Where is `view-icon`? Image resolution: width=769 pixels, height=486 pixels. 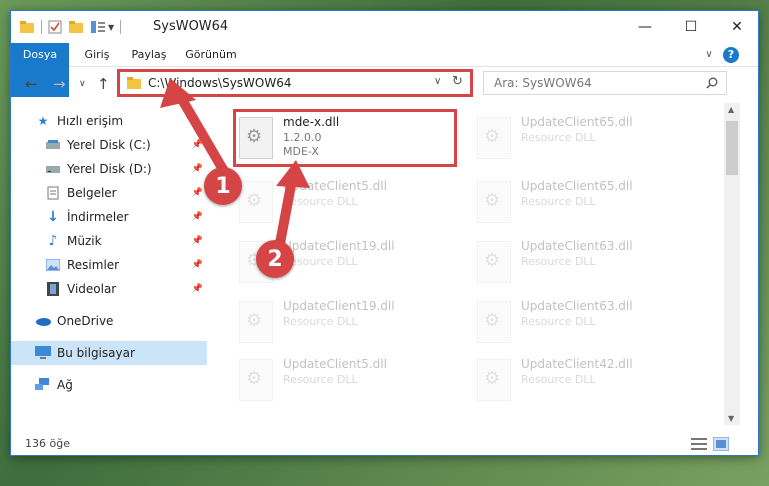 view-icon is located at coordinates (98, 27).